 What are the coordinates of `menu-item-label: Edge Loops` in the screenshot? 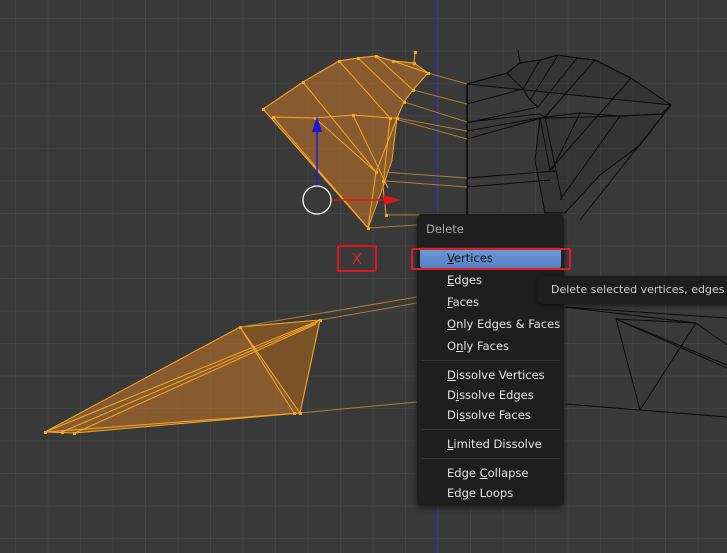 It's located at (480, 493).